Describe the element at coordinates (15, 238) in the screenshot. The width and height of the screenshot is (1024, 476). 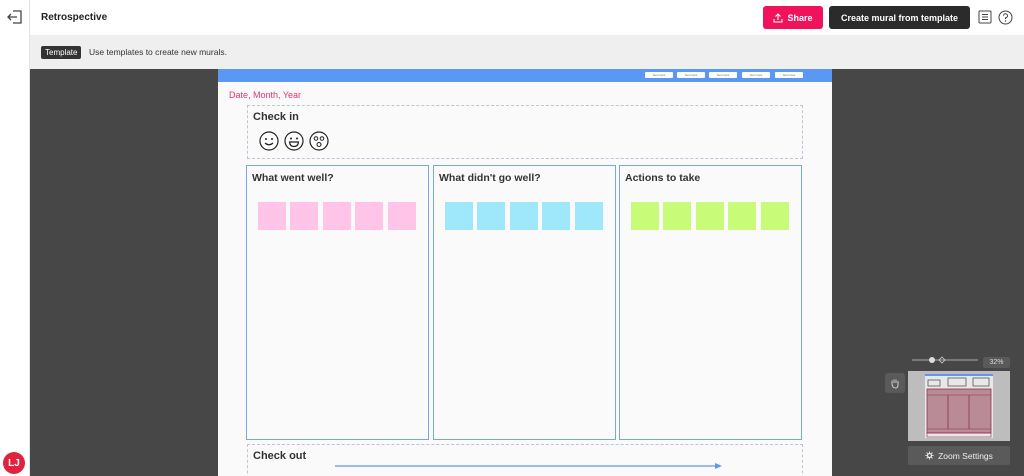
I see `left-rail: LJ` at that location.